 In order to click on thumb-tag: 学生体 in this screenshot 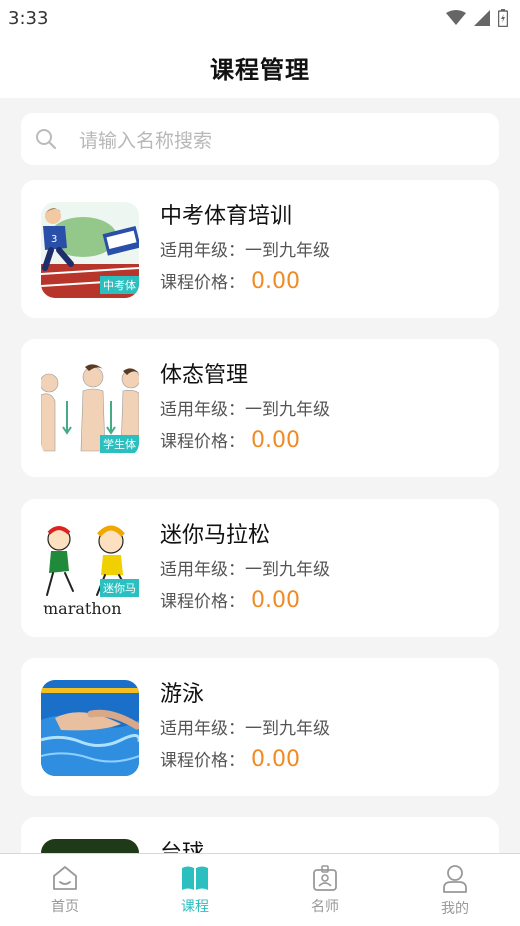, I will do `click(119, 444)`.